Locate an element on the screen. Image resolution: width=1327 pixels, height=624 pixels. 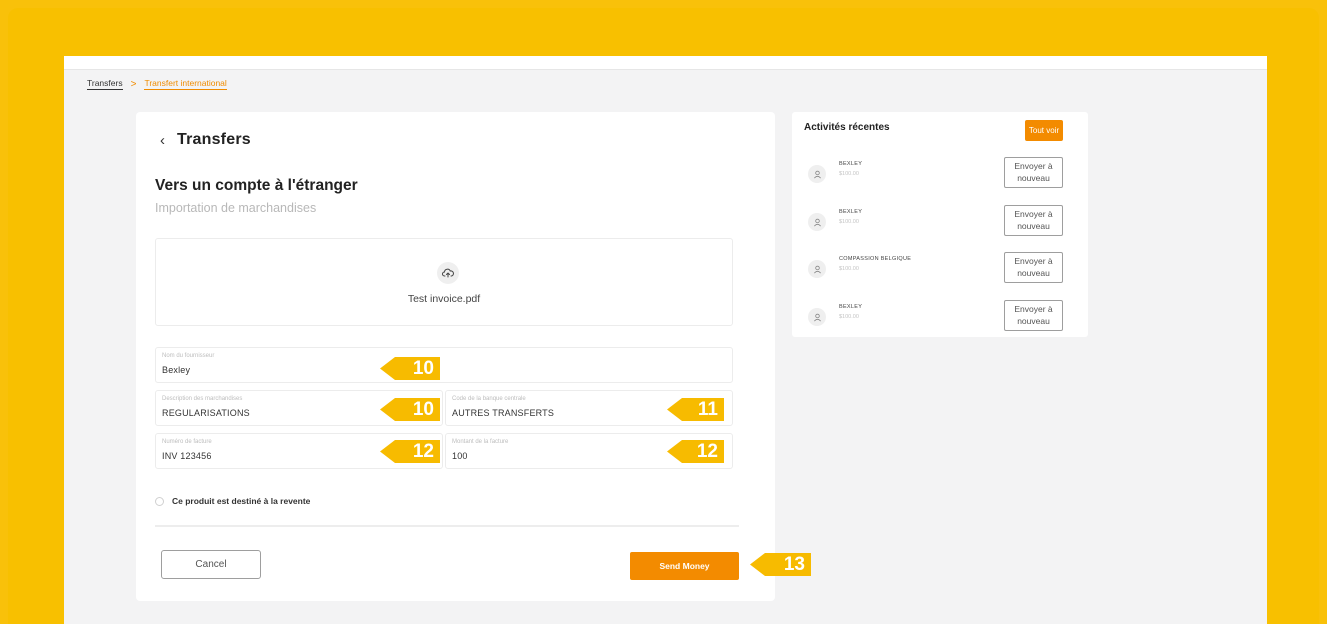
card-header: ‹ Transfers is located at coordinates (205, 140).